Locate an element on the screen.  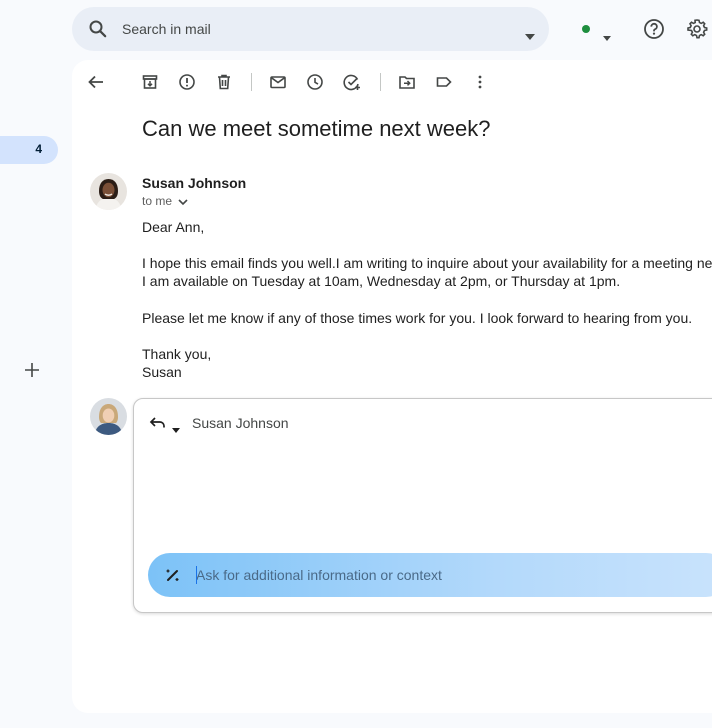
status-indicator-icon is located at coordinates (586, 29).